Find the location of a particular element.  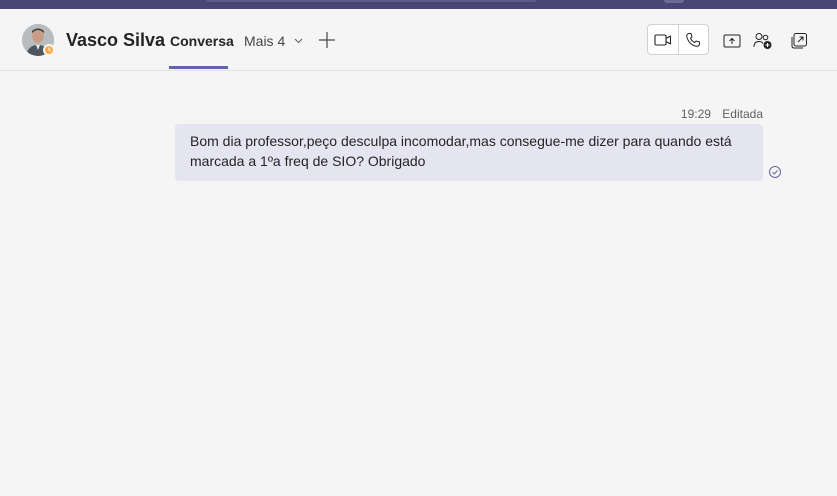

add-tab-button is located at coordinates (327, 40).